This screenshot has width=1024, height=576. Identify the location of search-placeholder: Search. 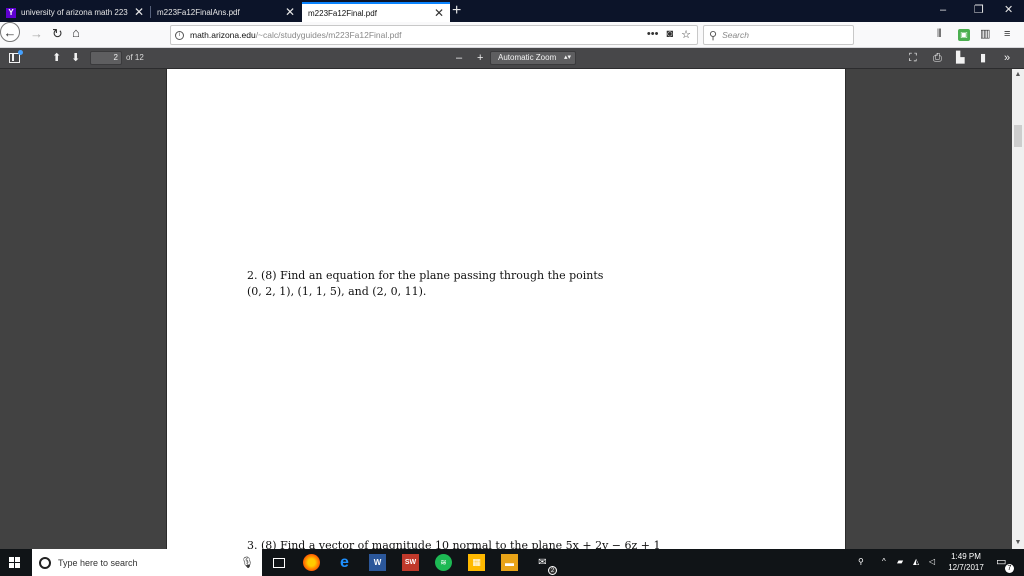
(735, 35).